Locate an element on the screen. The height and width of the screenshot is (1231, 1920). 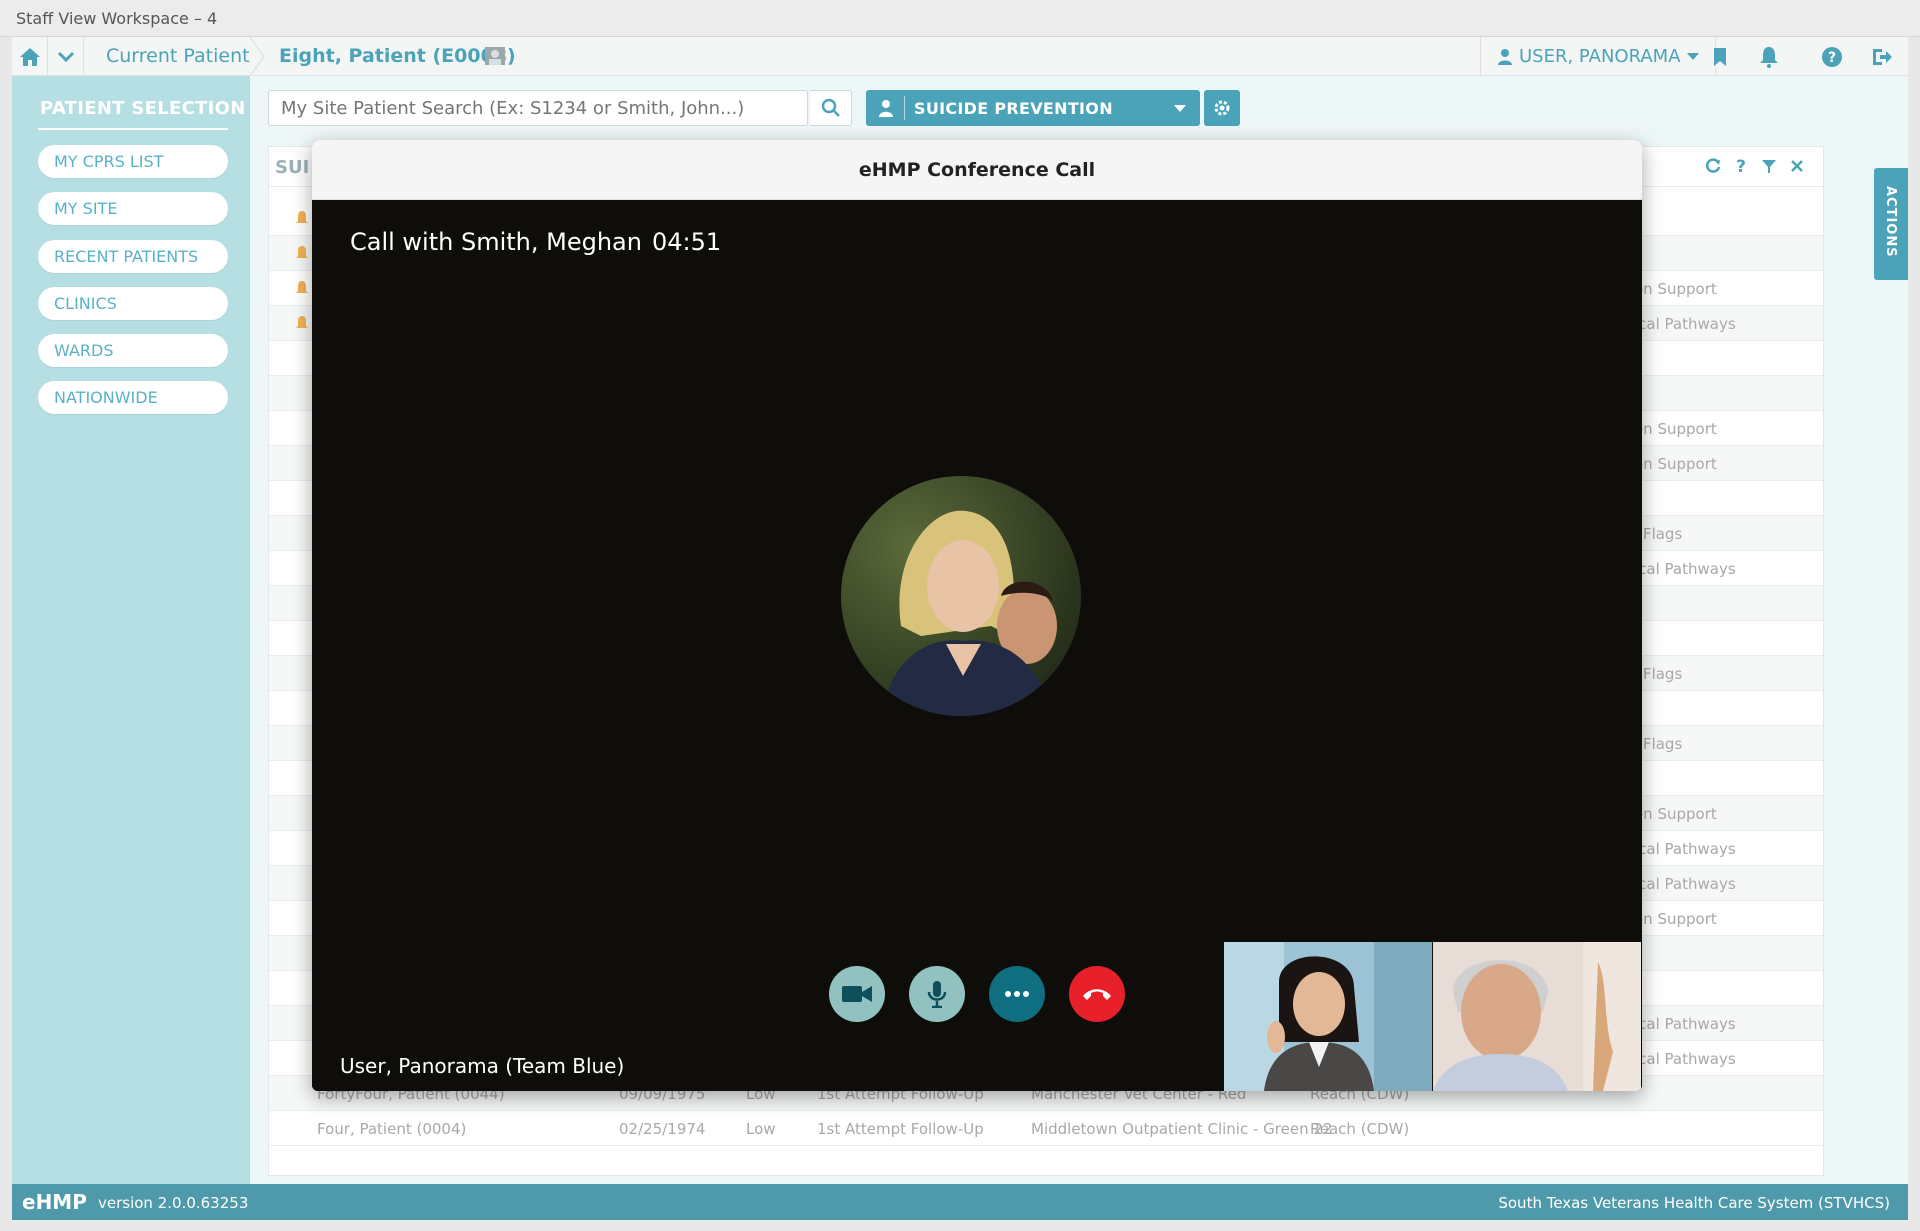
local-participant-name: User, Panorama (Team Blue) is located at coordinates (482, 1066).